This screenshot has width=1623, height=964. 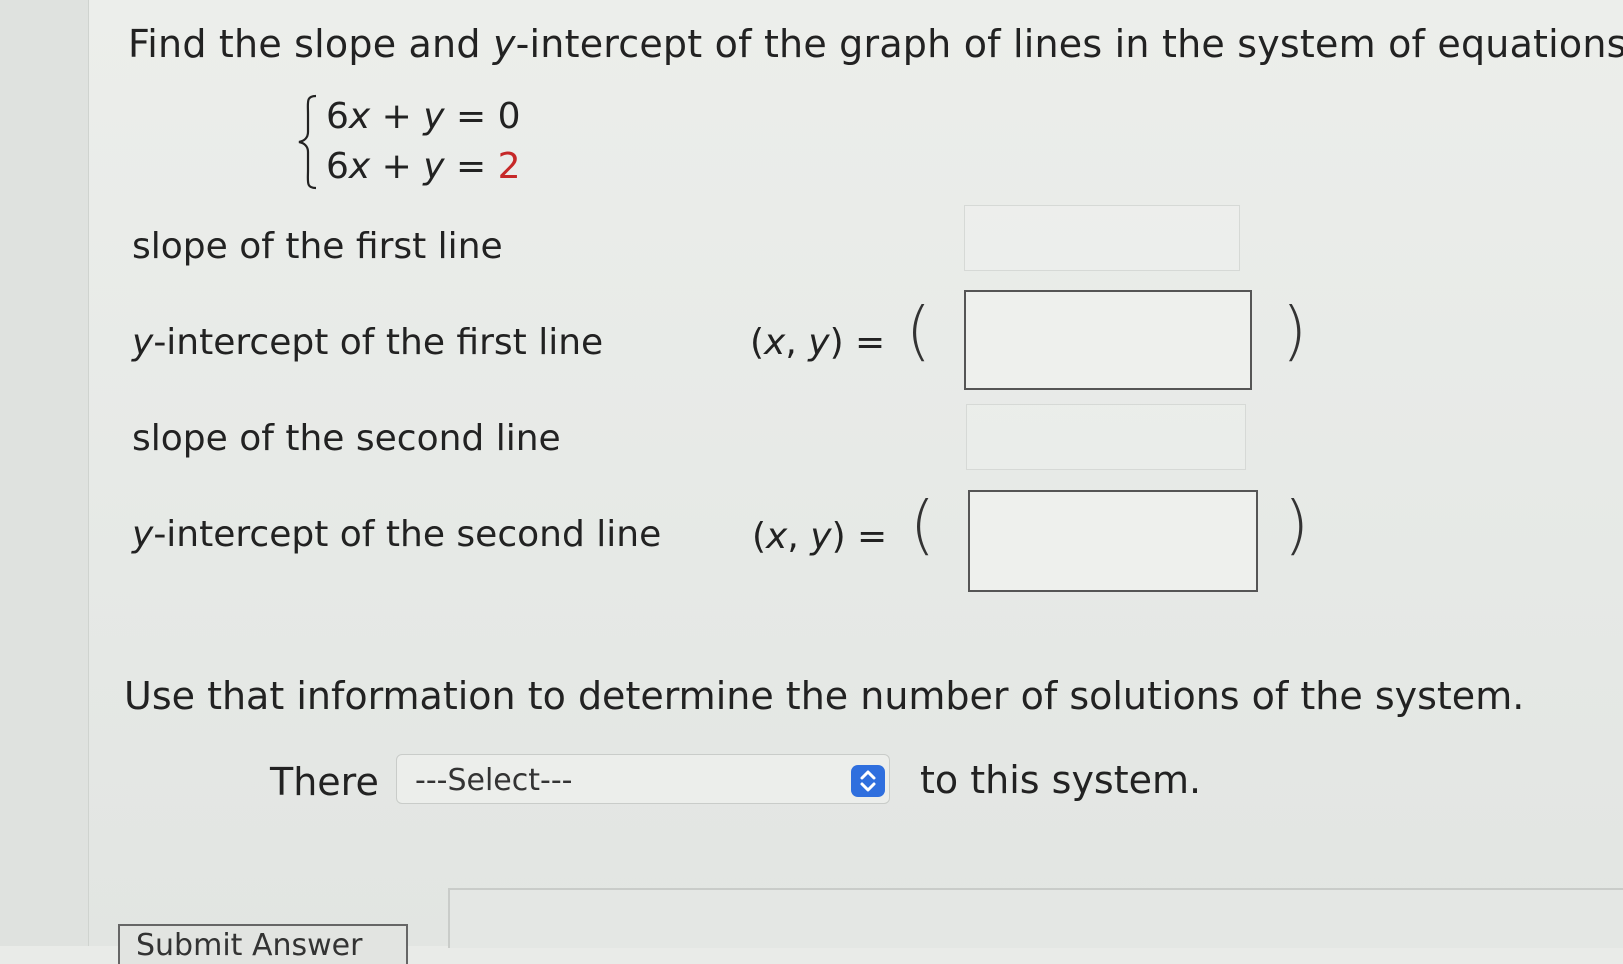 I want to click on yint1-italic-y: y, so click(x=143, y=342).